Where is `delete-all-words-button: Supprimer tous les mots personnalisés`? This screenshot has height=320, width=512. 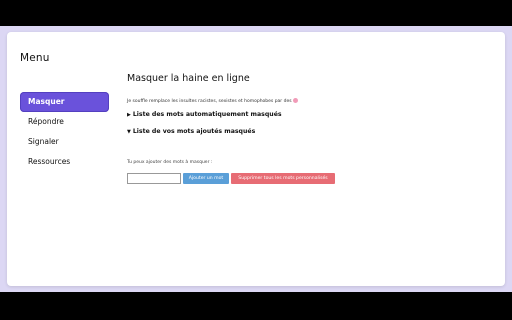
delete-all-words-button: Supprimer tous les mots personnalisés is located at coordinates (283, 178).